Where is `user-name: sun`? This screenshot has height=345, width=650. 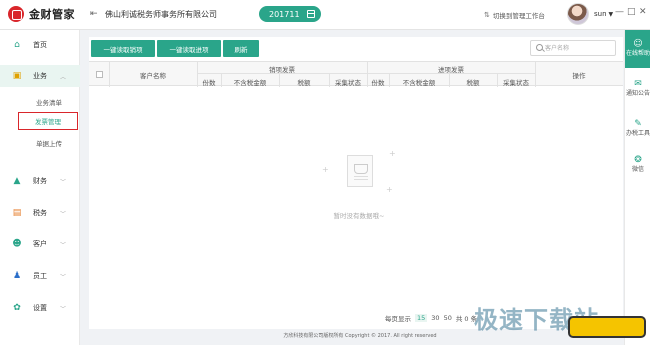 user-name: sun is located at coordinates (600, 14).